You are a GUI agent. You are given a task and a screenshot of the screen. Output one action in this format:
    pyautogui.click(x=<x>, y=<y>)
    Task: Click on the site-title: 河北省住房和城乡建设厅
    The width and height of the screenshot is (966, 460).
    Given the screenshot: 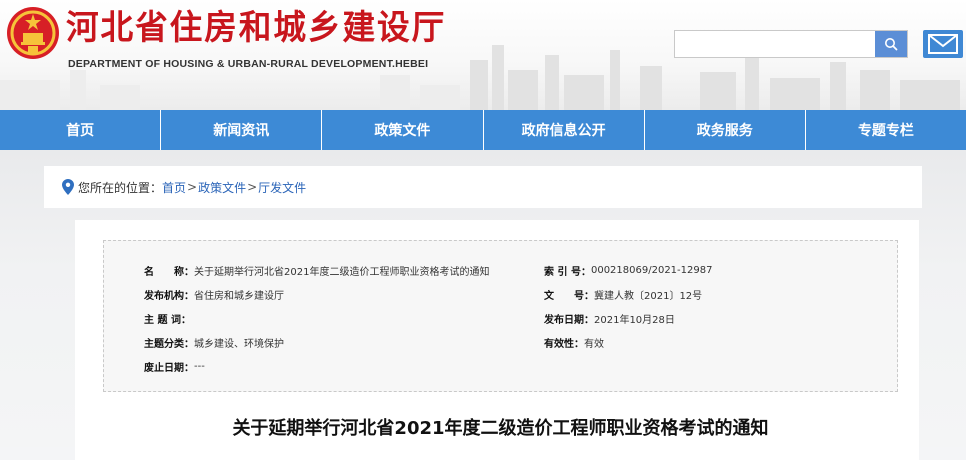 What is the action you would take?
    pyautogui.click(x=256, y=28)
    